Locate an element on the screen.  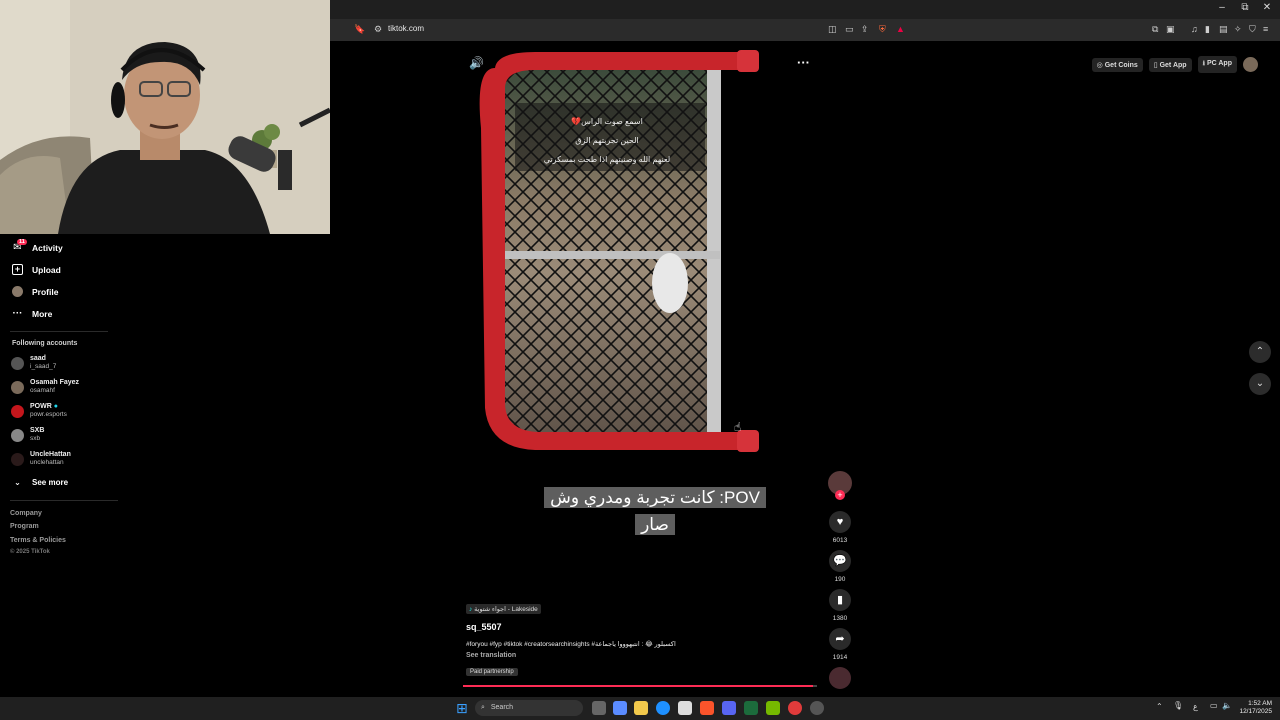
more-dots-icon: ··· is located at coordinates (17, 313).